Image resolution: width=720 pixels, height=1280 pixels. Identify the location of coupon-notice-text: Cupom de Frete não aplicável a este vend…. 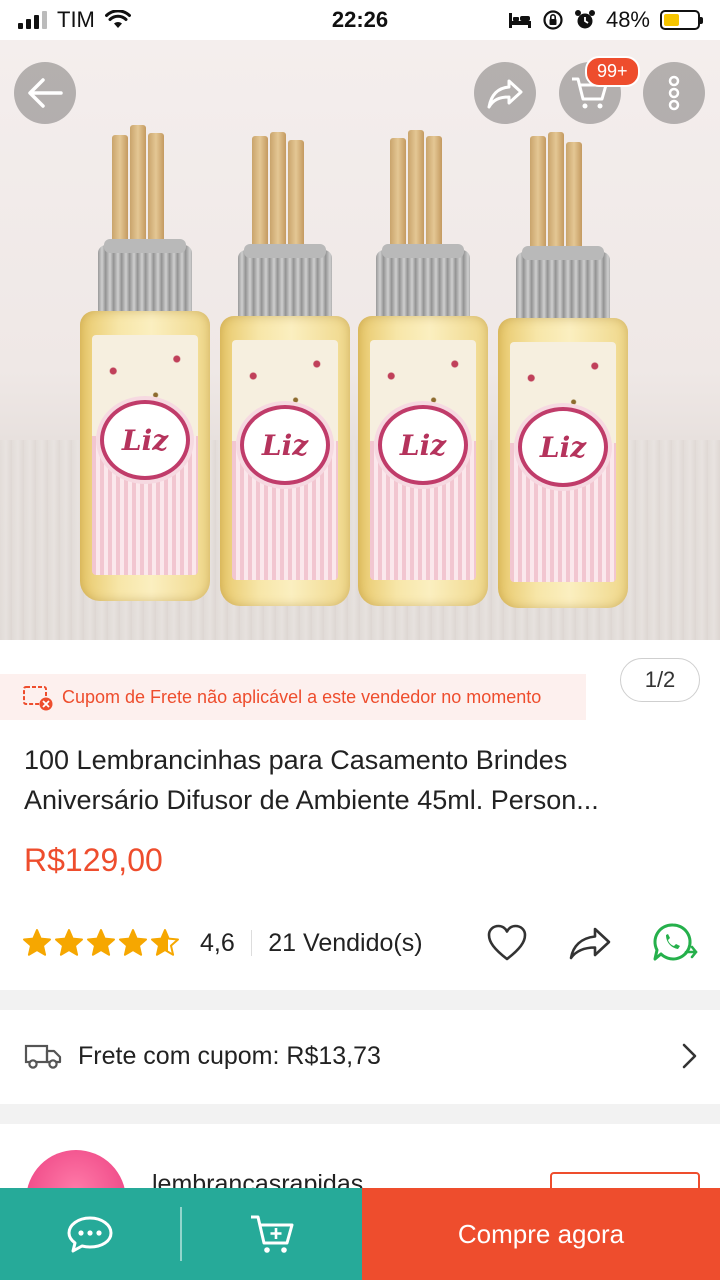
(302, 696).